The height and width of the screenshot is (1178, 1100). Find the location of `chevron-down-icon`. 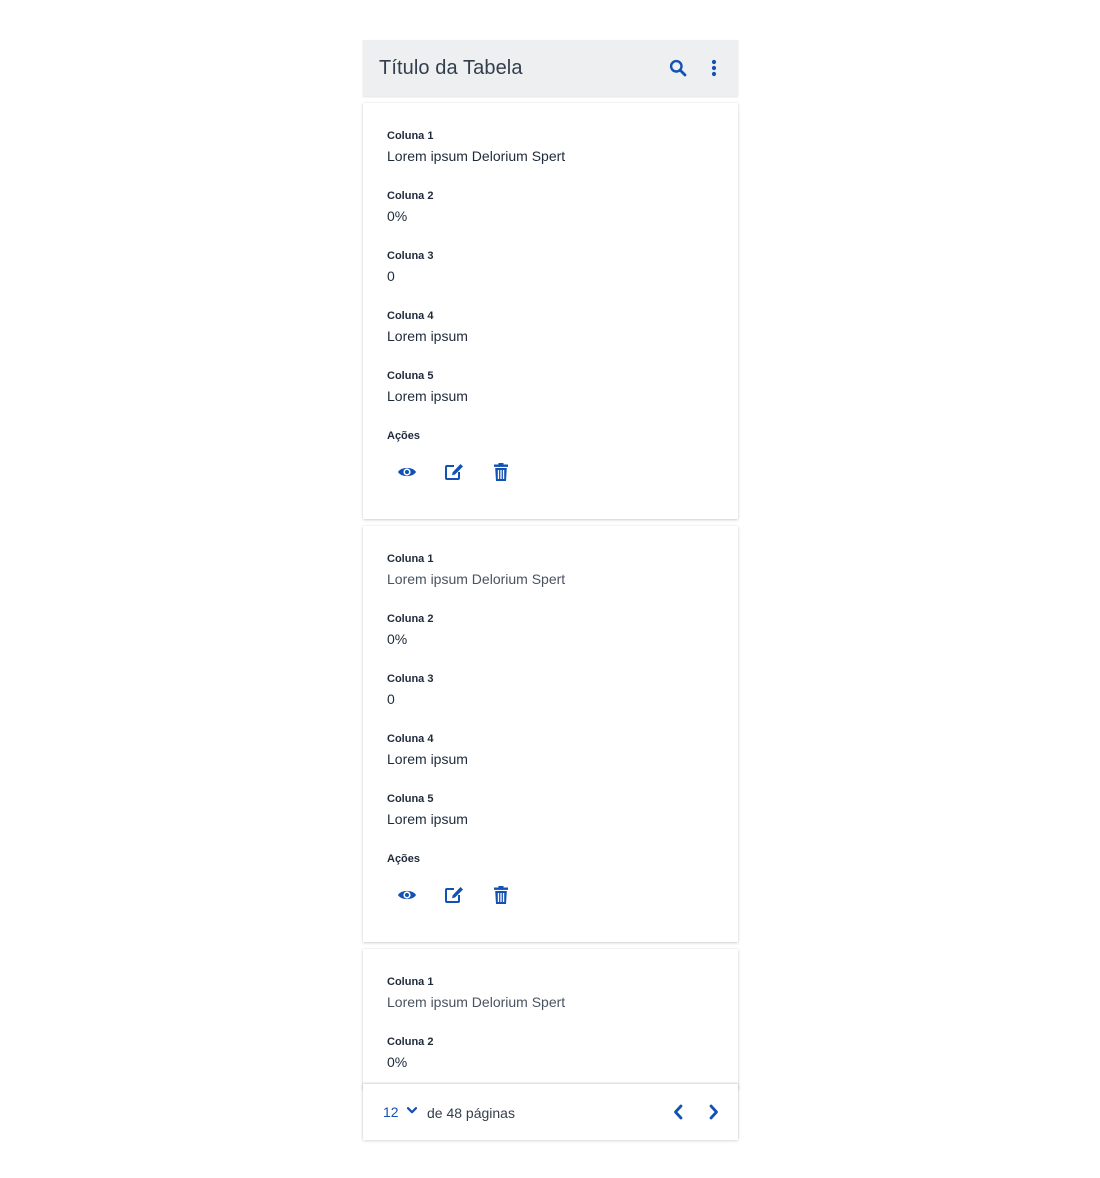

chevron-down-icon is located at coordinates (411, 1110).